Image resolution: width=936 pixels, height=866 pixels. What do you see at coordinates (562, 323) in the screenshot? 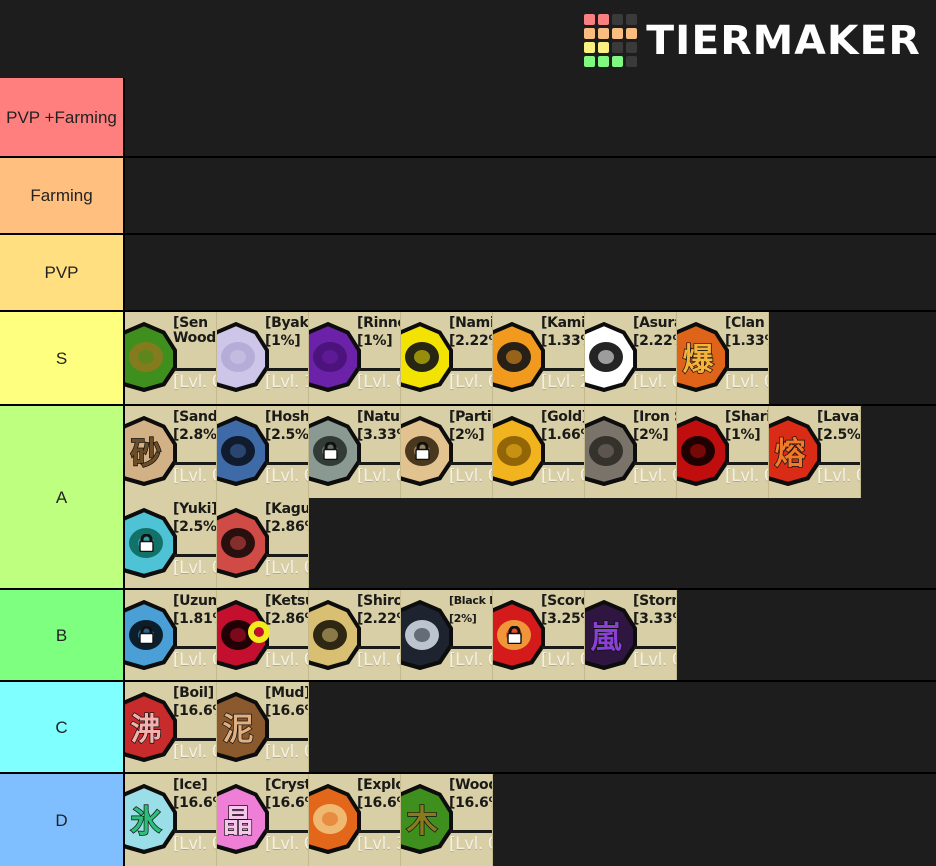
I see `item-name: [Kamimusubi]` at bounding box center [562, 323].